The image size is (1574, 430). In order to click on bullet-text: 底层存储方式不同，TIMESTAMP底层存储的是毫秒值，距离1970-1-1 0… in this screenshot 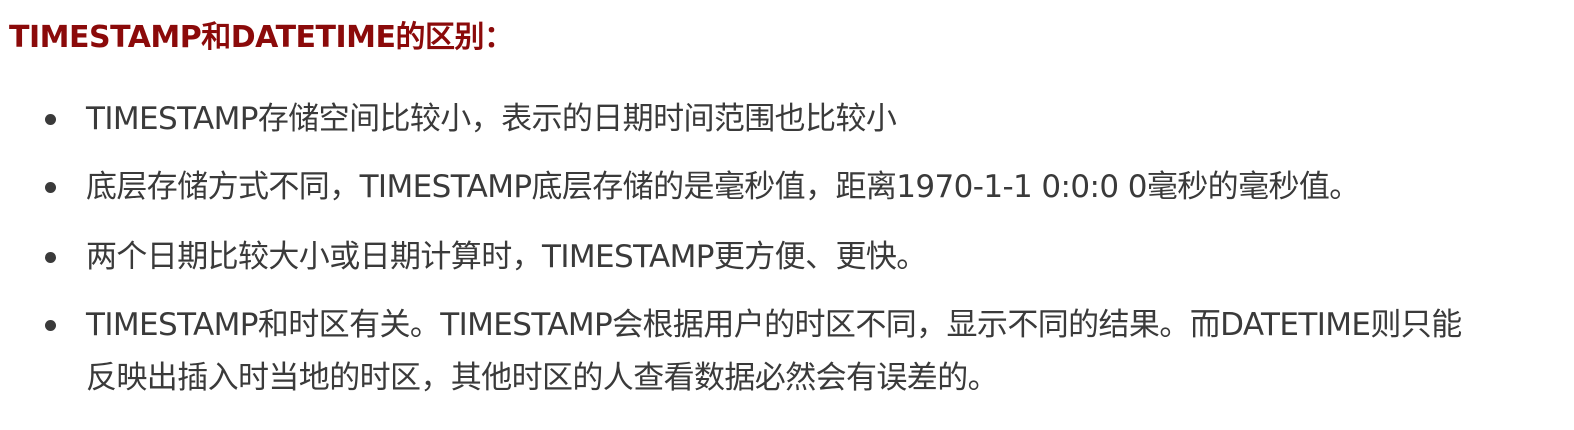, I will do `click(821, 187)`.